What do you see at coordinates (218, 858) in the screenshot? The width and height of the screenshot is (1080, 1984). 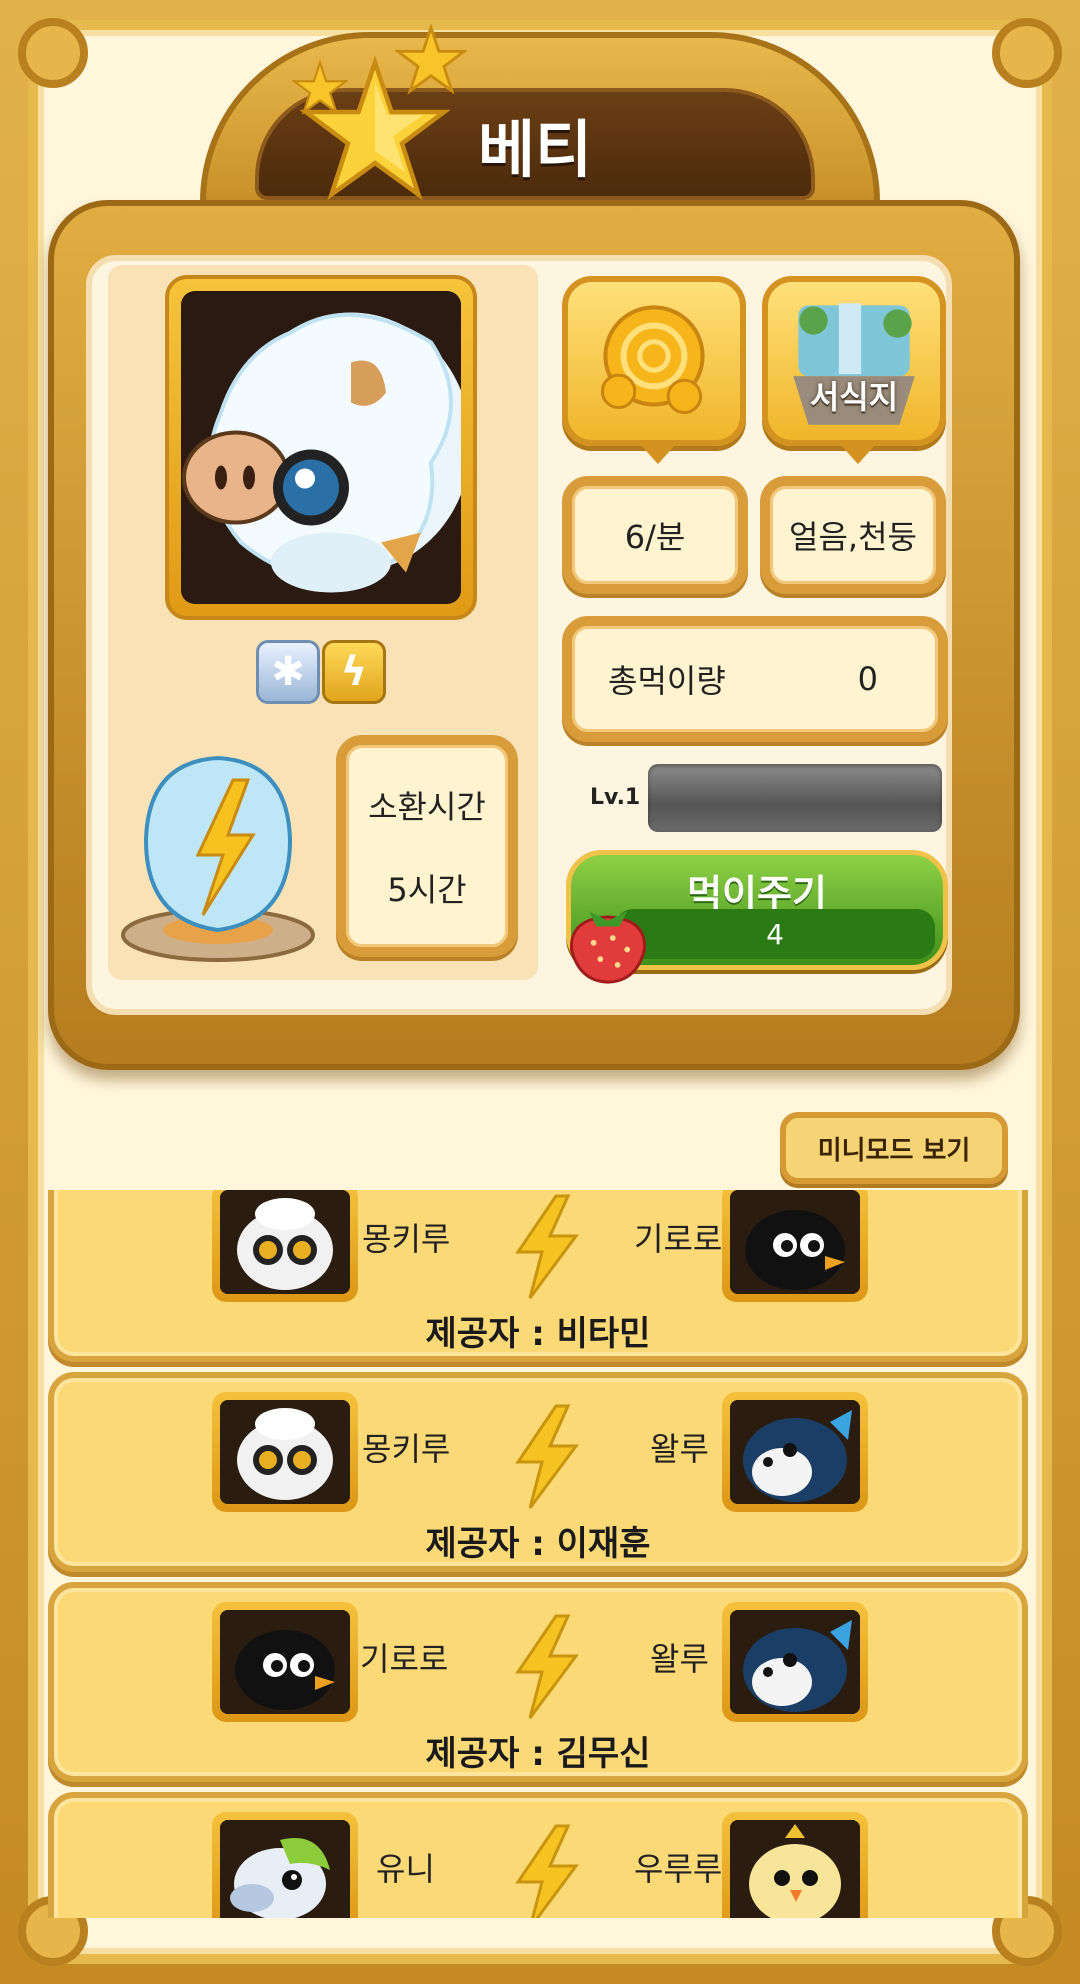 I see `lightning-egg-icon` at bounding box center [218, 858].